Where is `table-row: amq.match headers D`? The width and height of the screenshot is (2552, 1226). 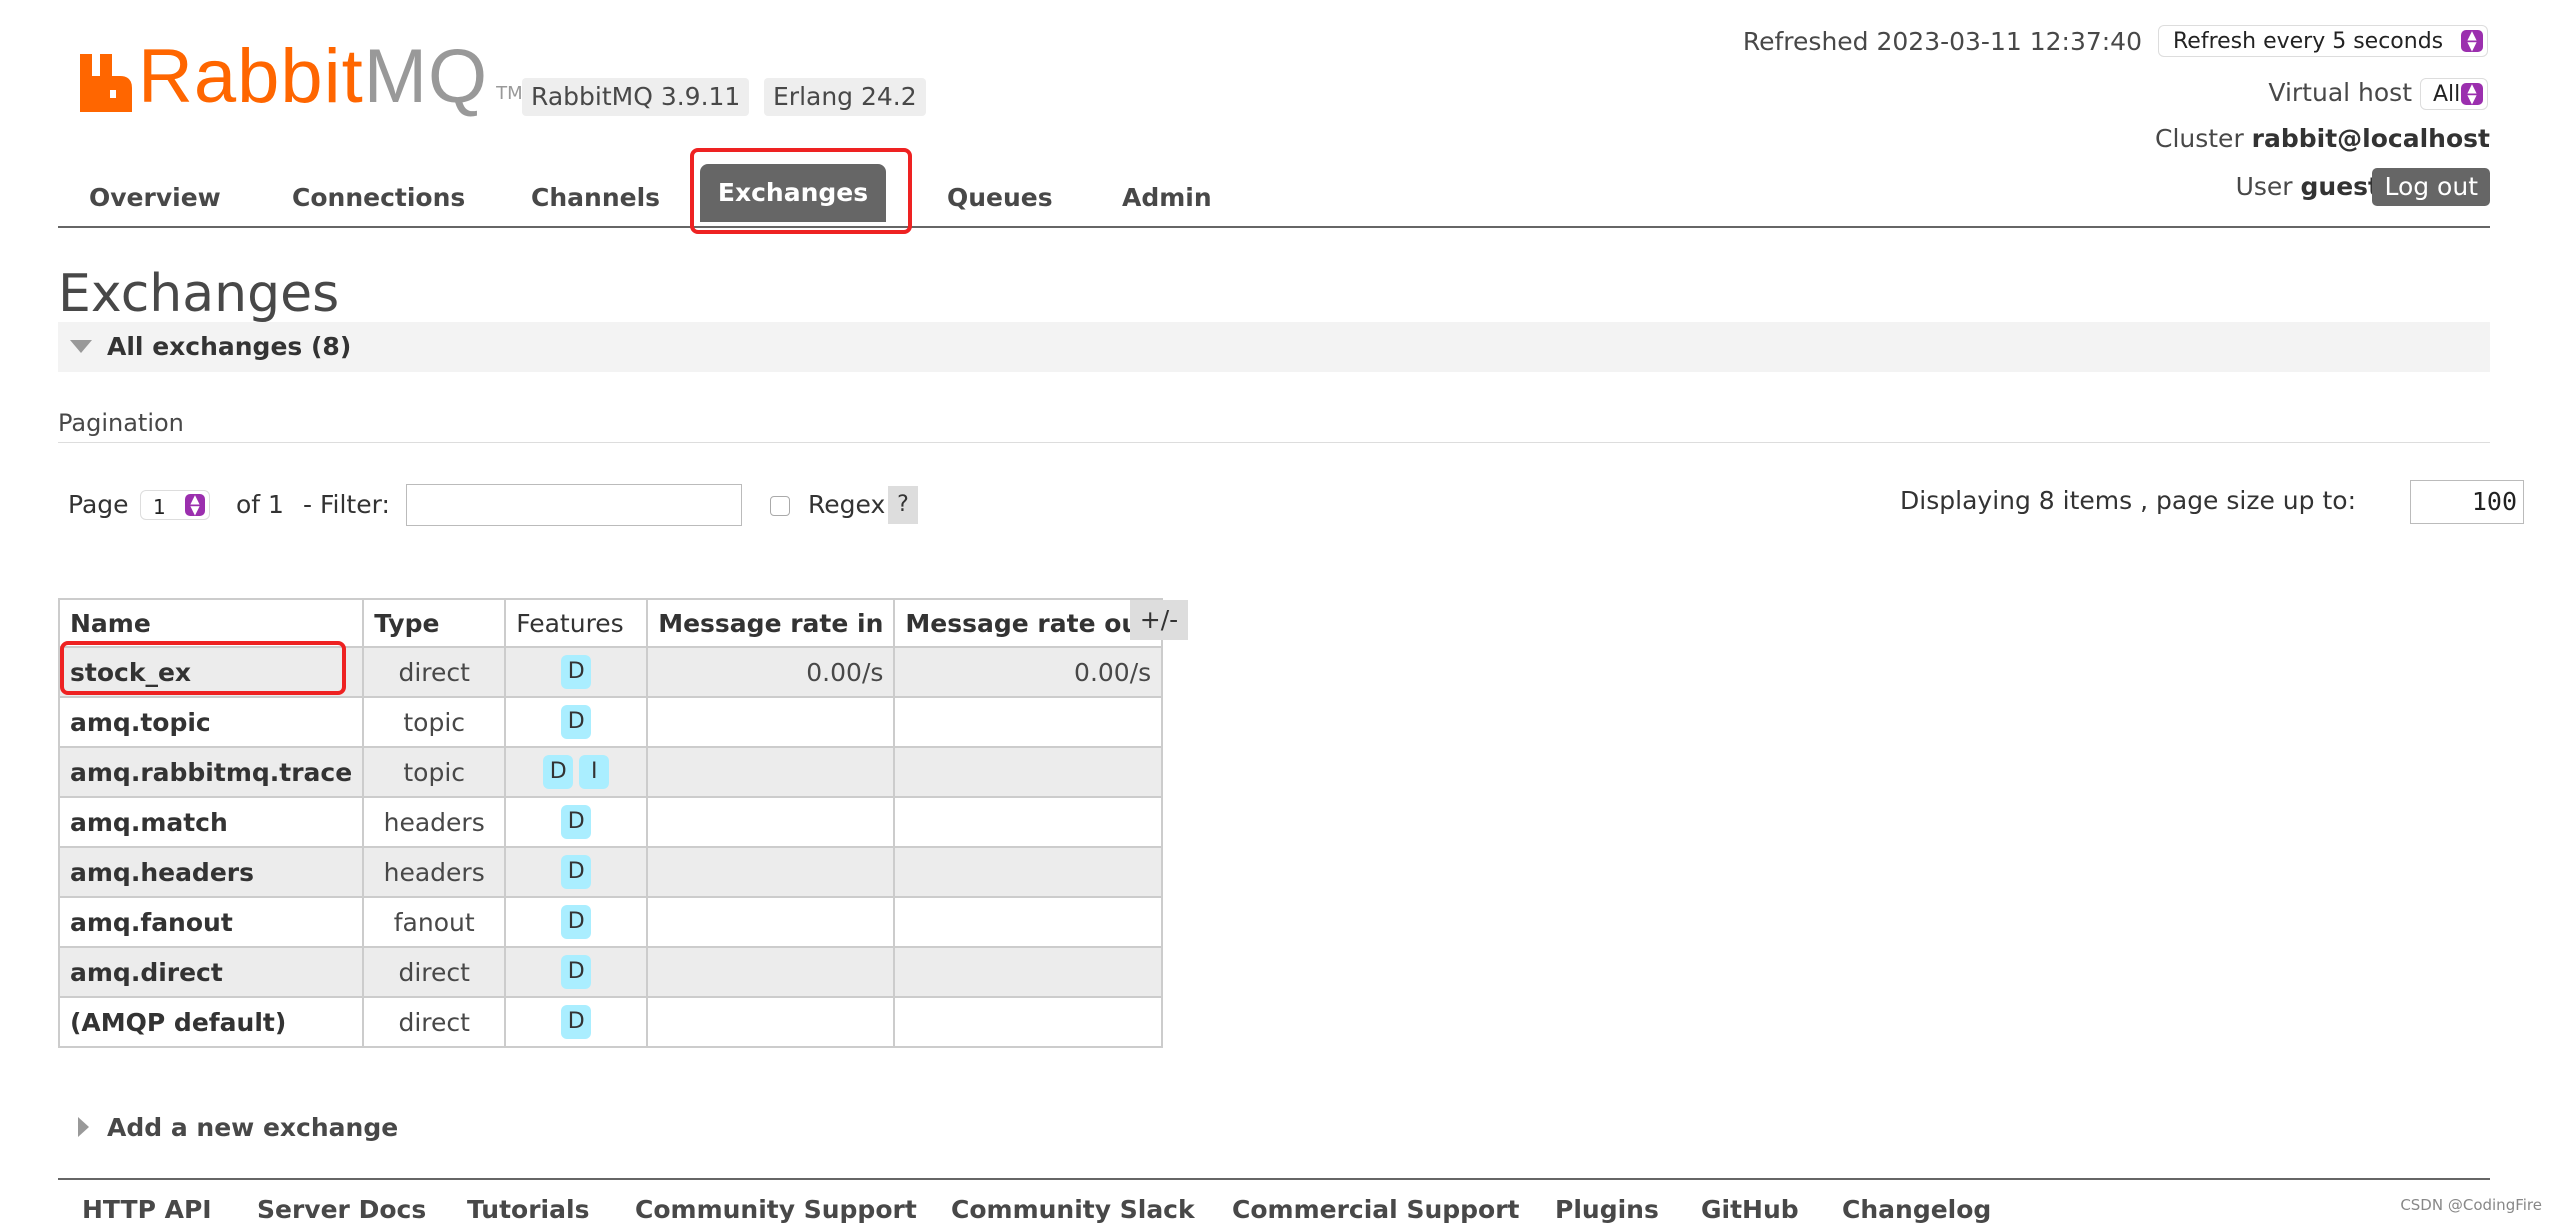 table-row: amq.match headers D is located at coordinates (610, 822).